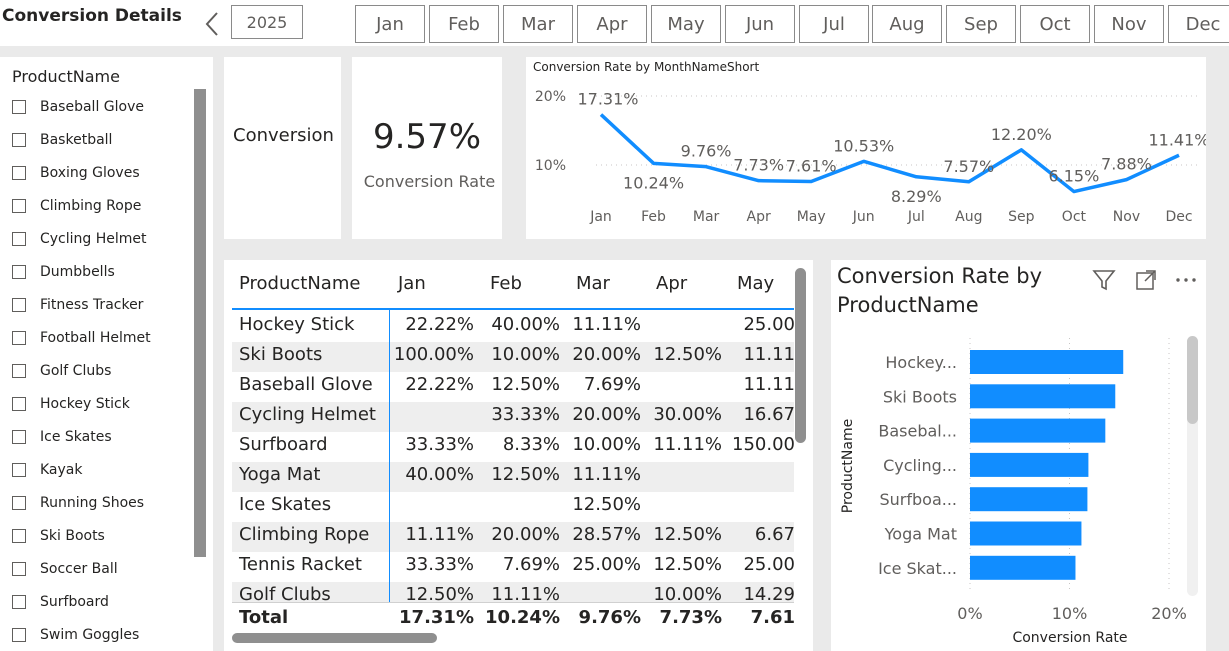  What do you see at coordinates (968, 217) in the screenshot?
I see `x-tick-label: Aug` at bounding box center [968, 217].